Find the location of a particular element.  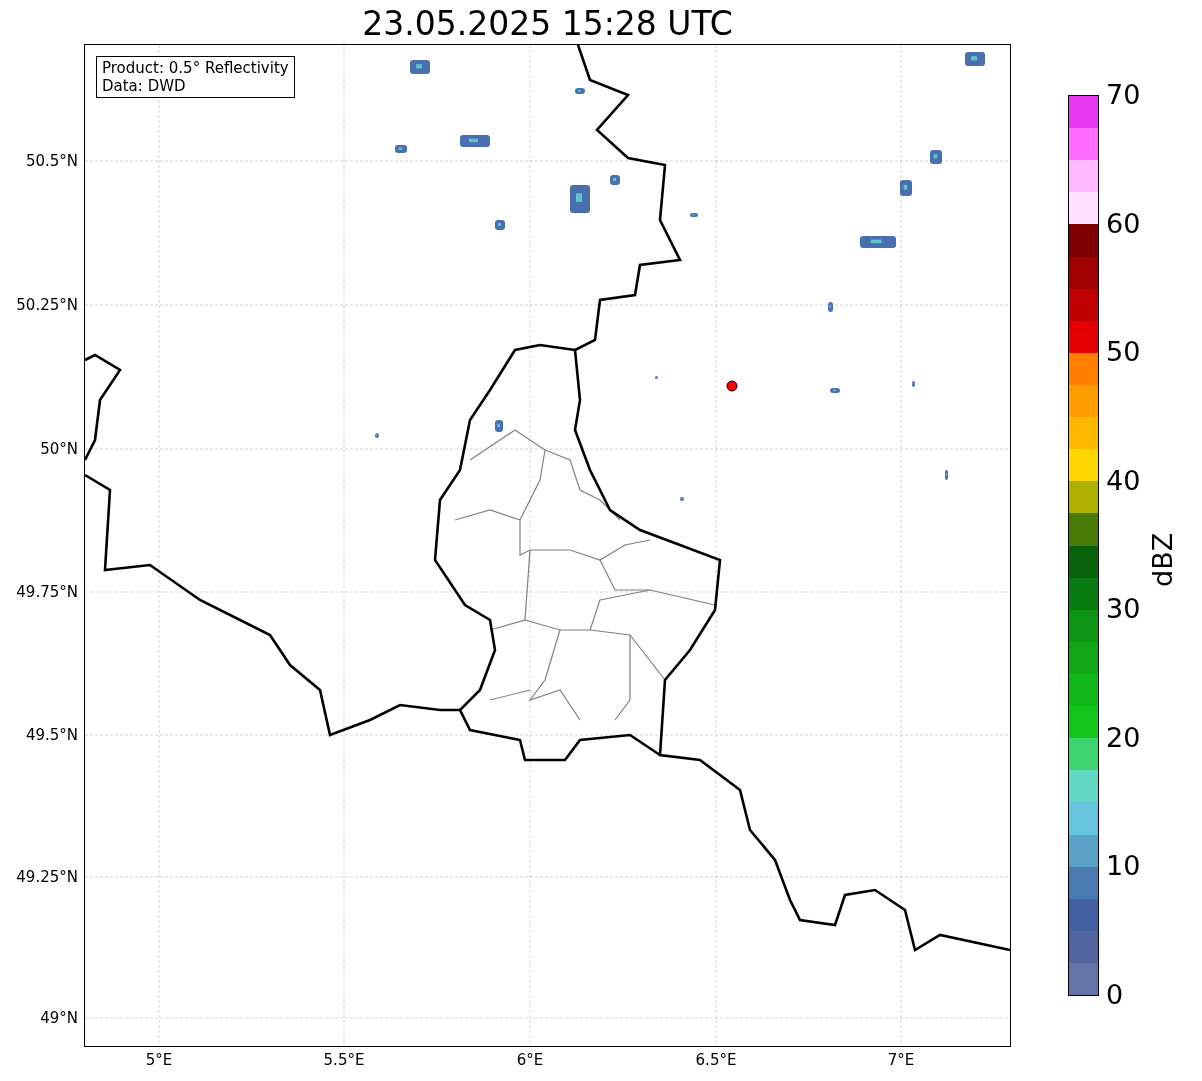

colorbar-tick-label: 50 is located at coordinates (1123, 352).